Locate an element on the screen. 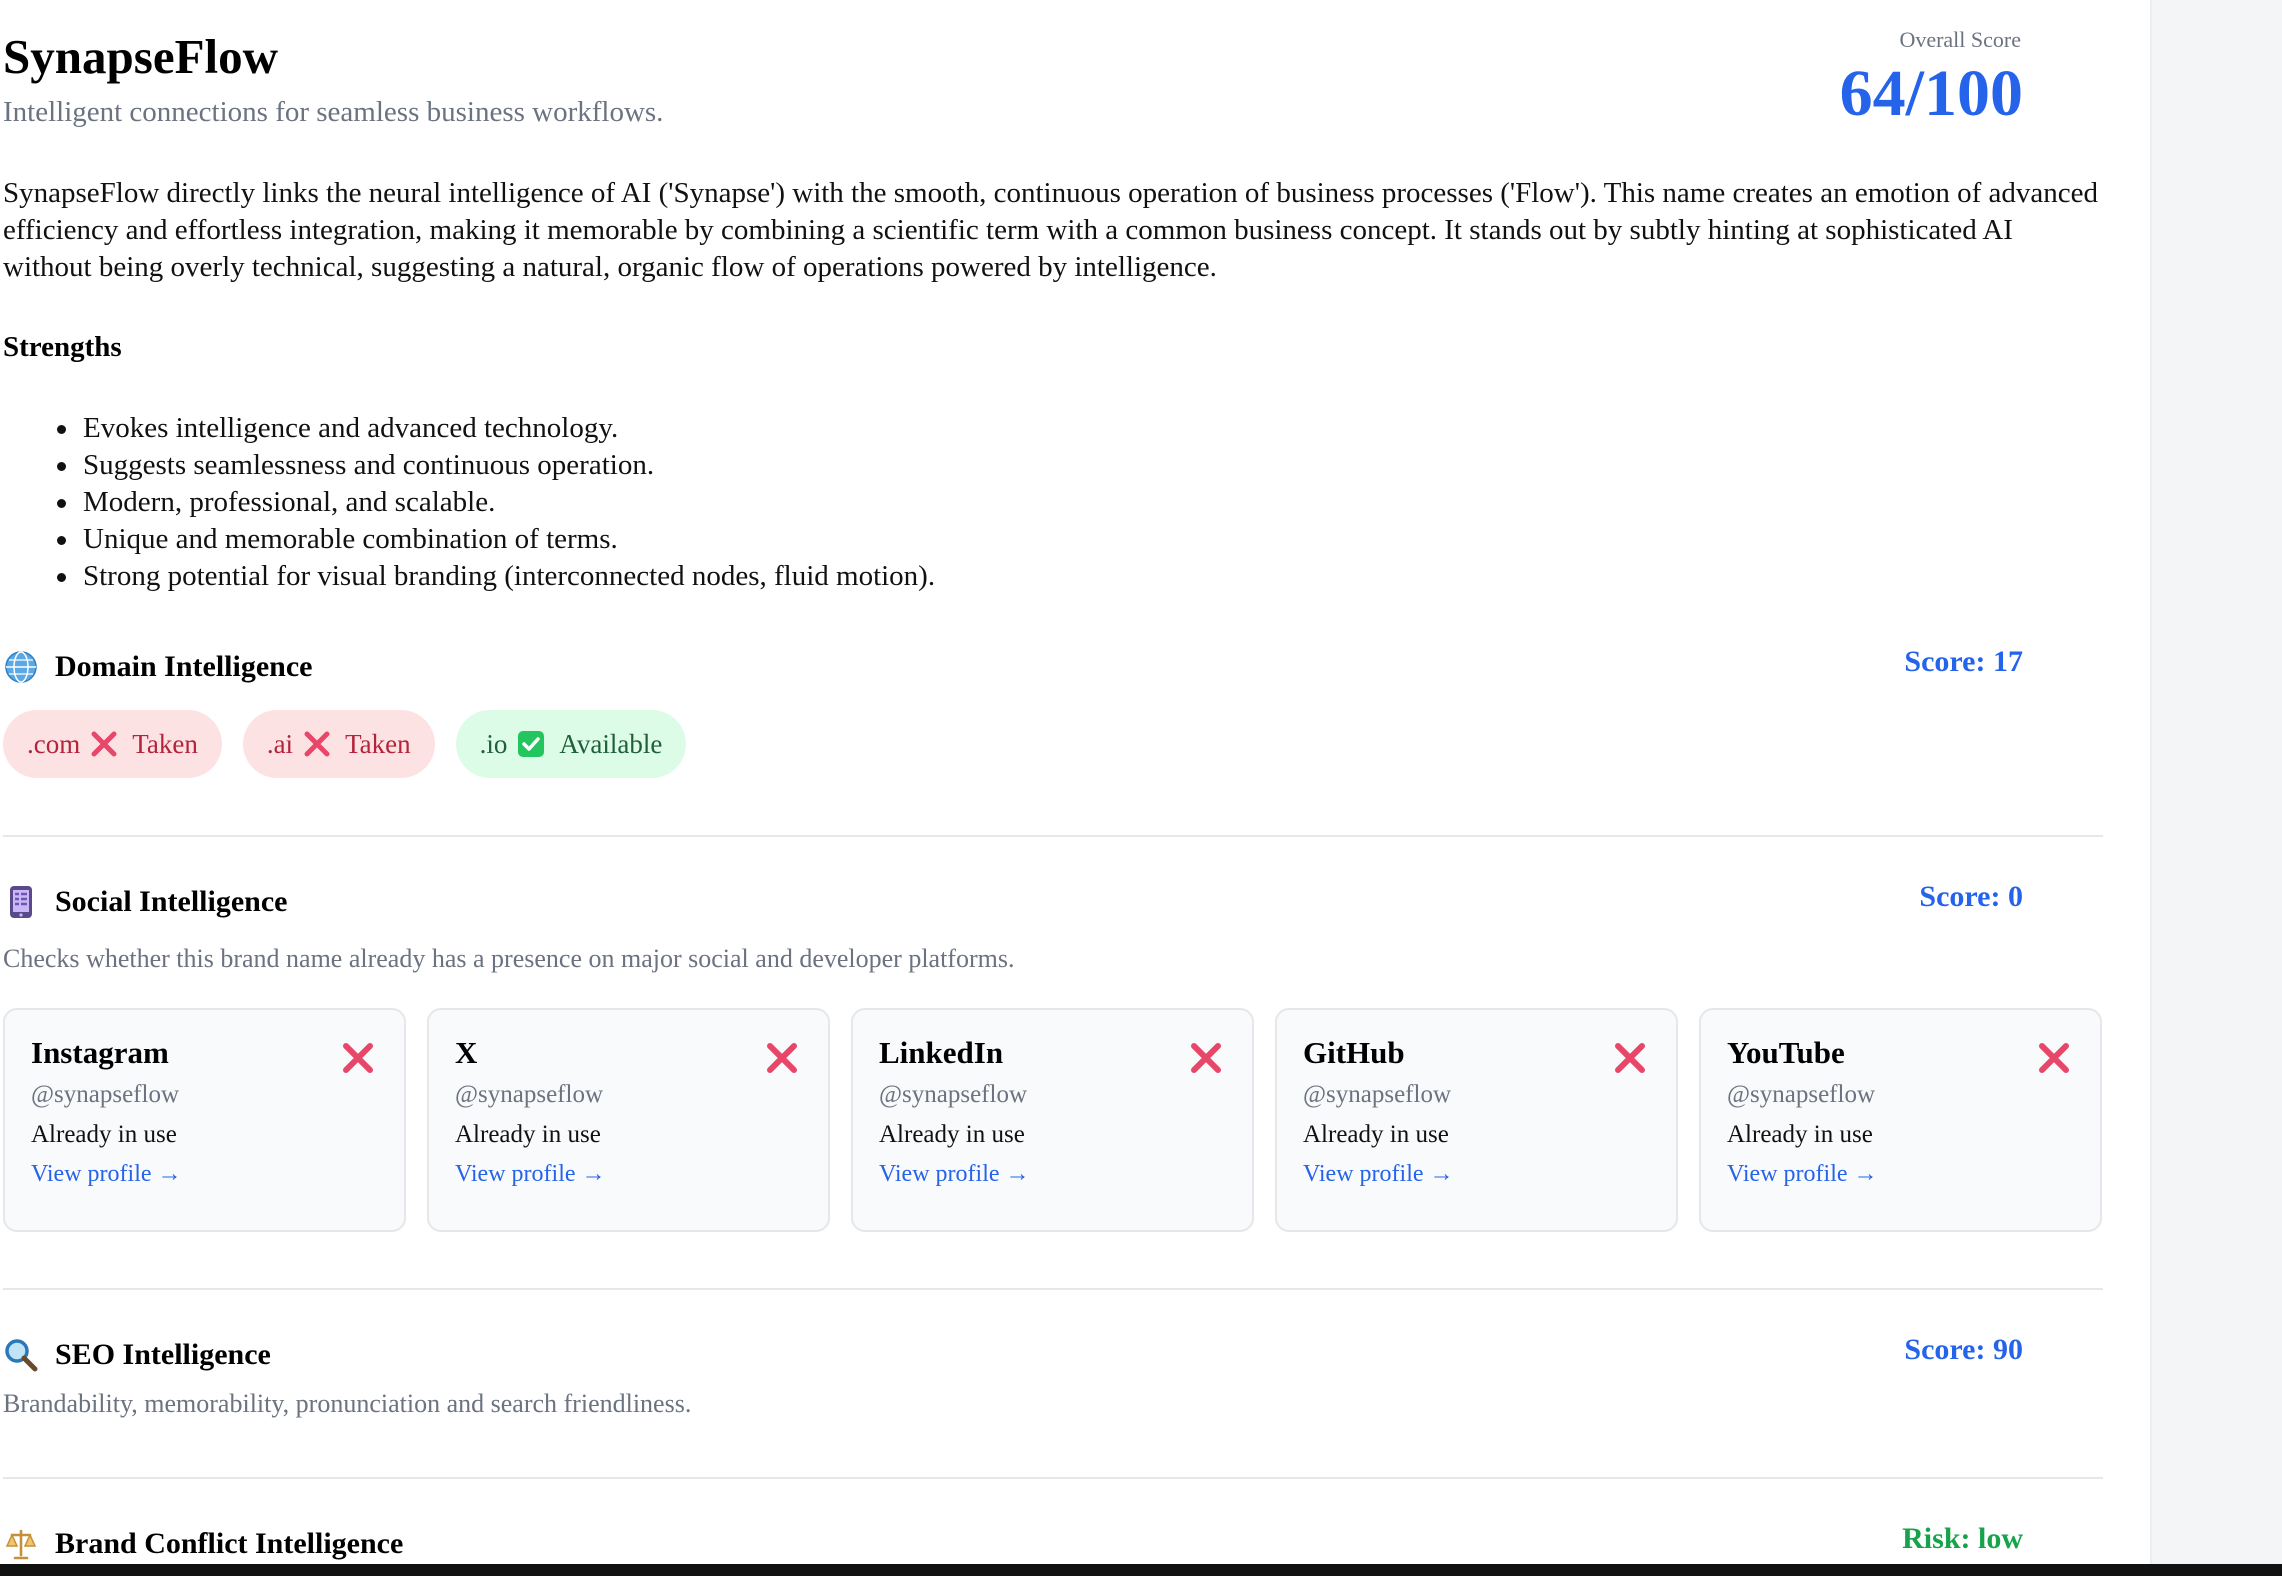 The width and height of the screenshot is (2282, 1576). domain-section-header: Domain Intelligence is located at coordinates (1053, 667).